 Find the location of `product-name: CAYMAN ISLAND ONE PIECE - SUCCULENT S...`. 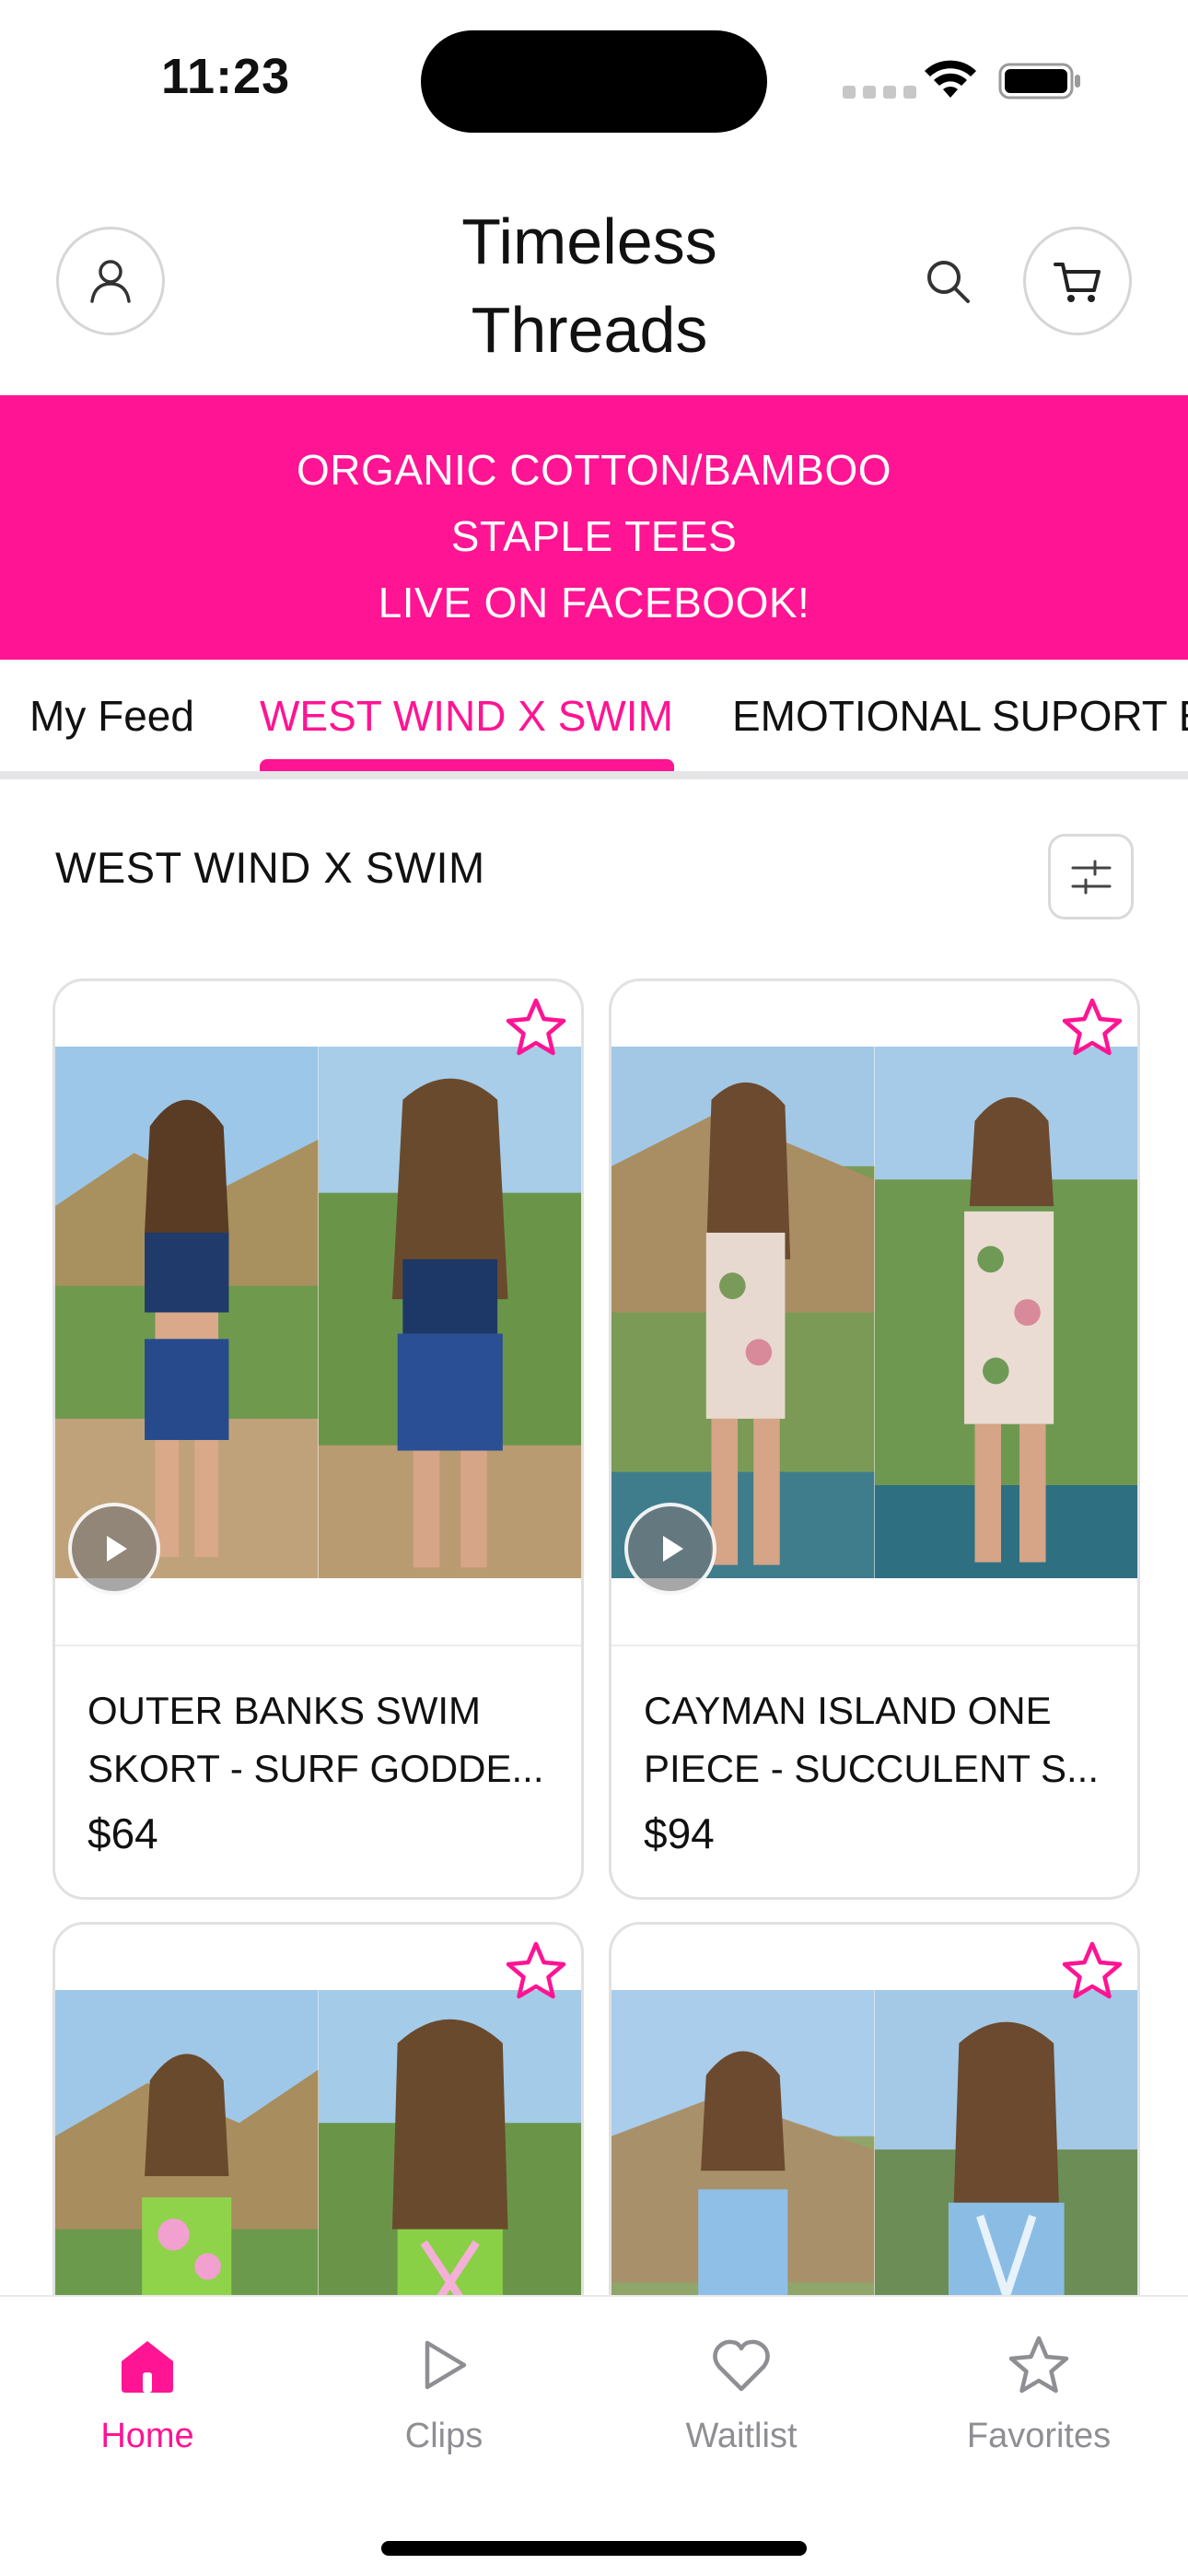

product-name: CAYMAN ISLAND ONE PIECE - SUCCULENT S... is located at coordinates (874, 1739).